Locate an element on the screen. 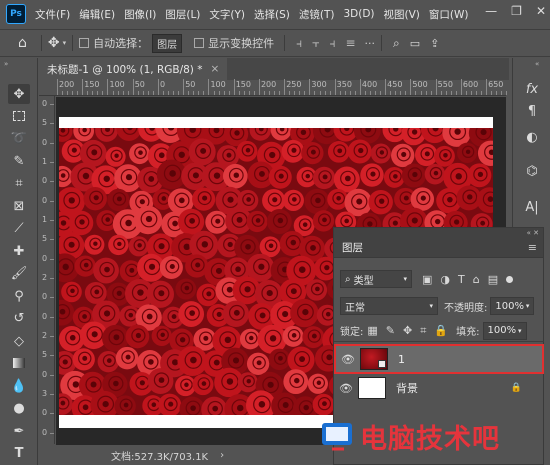 The height and width of the screenshot is (465, 550). align-center-icon: ⫟ is located at coordinates (315, 43).